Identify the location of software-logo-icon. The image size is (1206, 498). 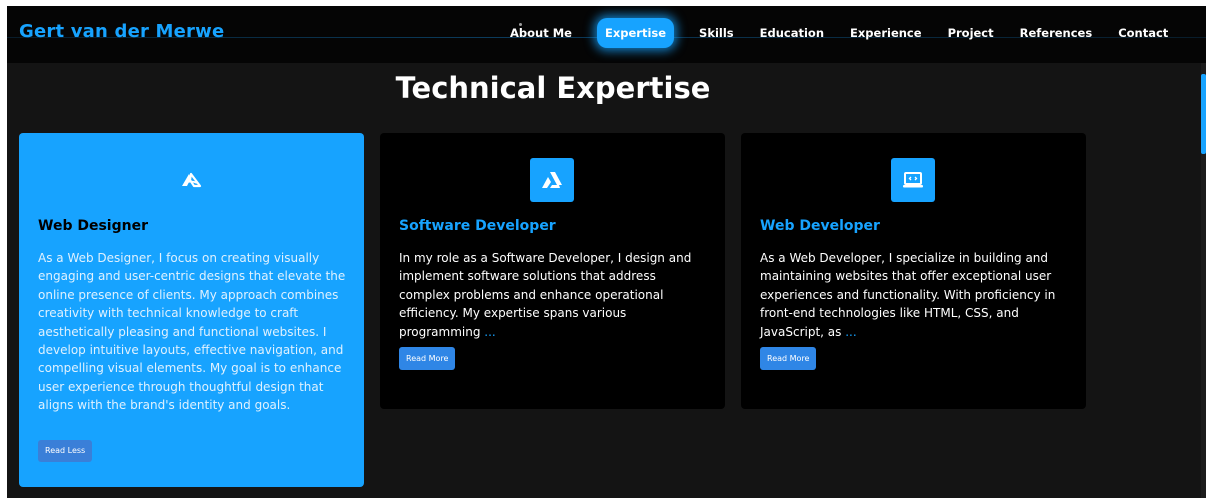
(552, 180).